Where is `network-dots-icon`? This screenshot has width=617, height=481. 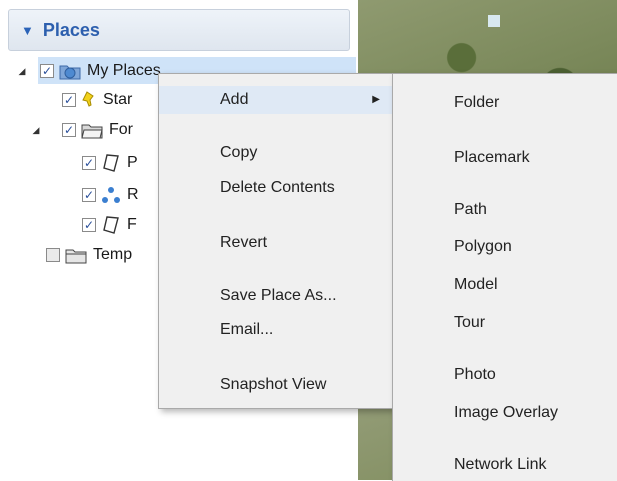 network-dots-icon is located at coordinates (111, 195).